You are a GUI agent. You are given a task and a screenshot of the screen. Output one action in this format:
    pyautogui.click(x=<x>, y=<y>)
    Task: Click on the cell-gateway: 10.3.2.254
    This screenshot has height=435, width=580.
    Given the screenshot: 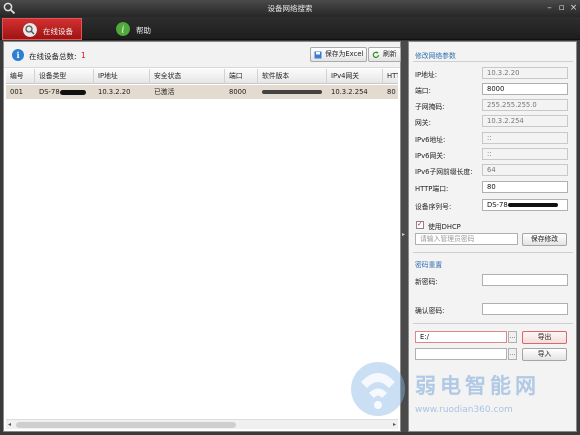 What is the action you would take?
    pyautogui.click(x=349, y=92)
    